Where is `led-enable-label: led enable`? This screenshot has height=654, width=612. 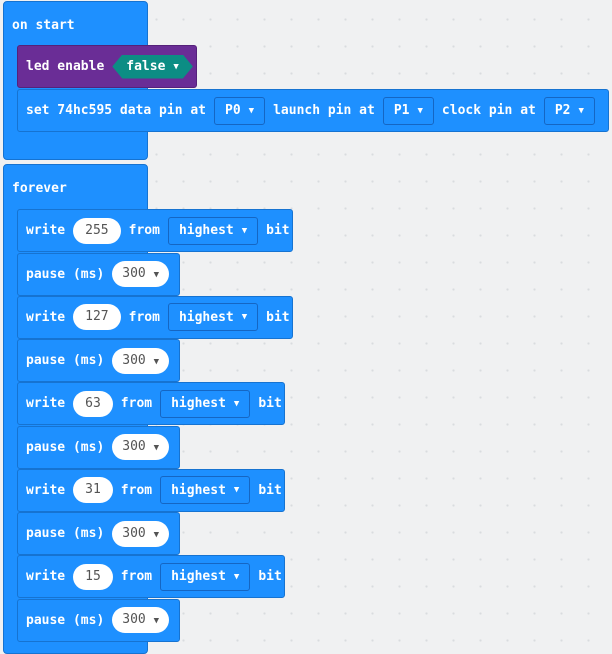 led-enable-label: led enable is located at coordinates (65, 66).